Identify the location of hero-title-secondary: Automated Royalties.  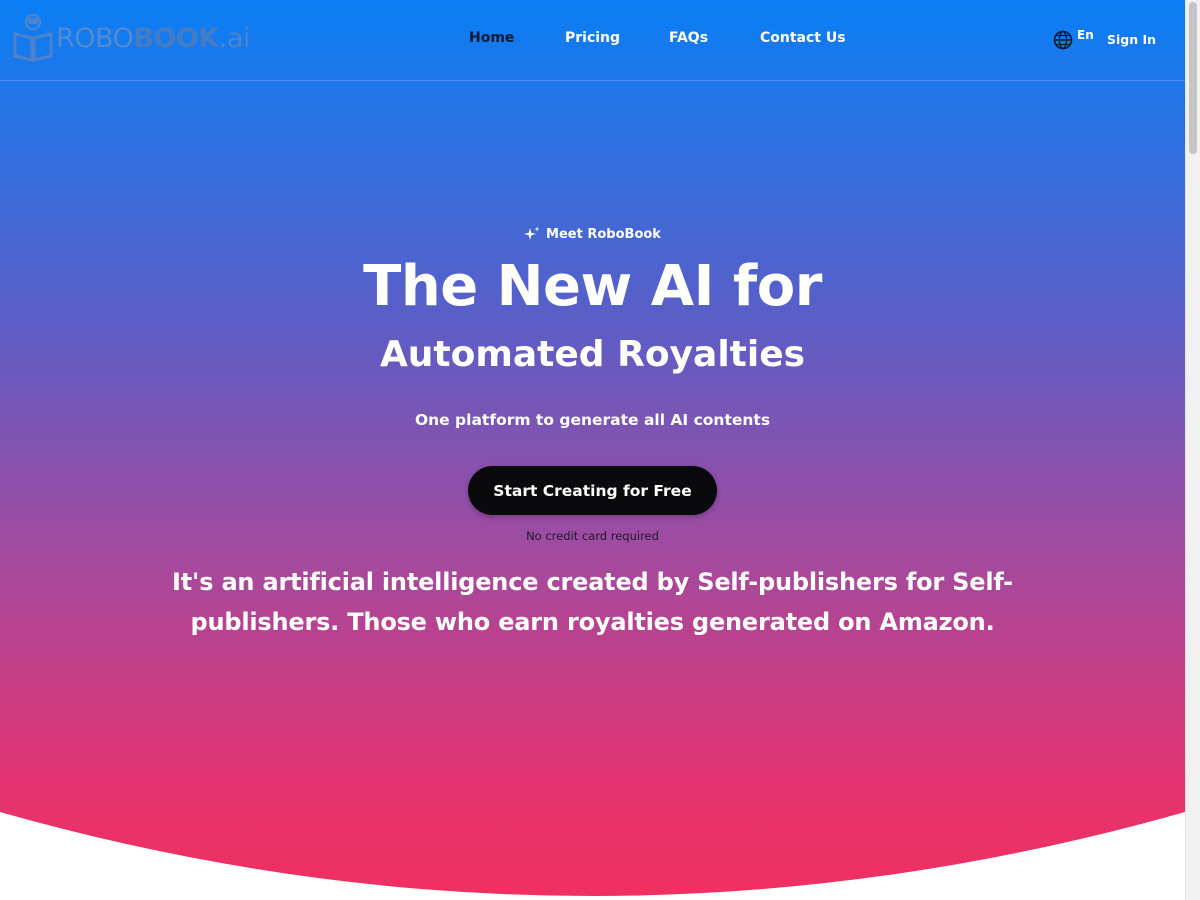
(592, 354).